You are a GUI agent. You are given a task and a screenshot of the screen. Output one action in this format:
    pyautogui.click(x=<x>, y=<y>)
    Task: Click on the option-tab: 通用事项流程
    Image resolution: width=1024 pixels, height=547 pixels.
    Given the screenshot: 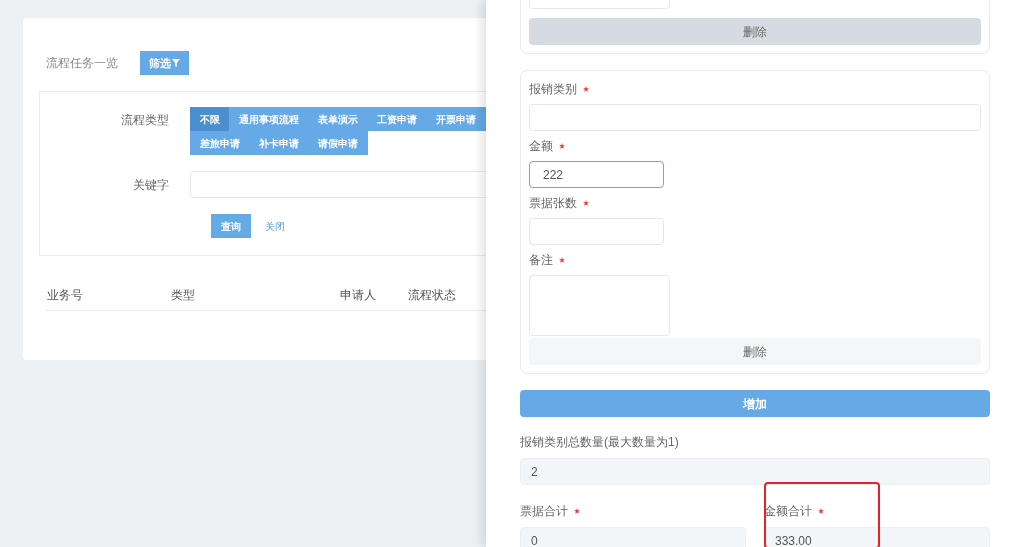 What is the action you would take?
    pyautogui.click(x=269, y=119)
    